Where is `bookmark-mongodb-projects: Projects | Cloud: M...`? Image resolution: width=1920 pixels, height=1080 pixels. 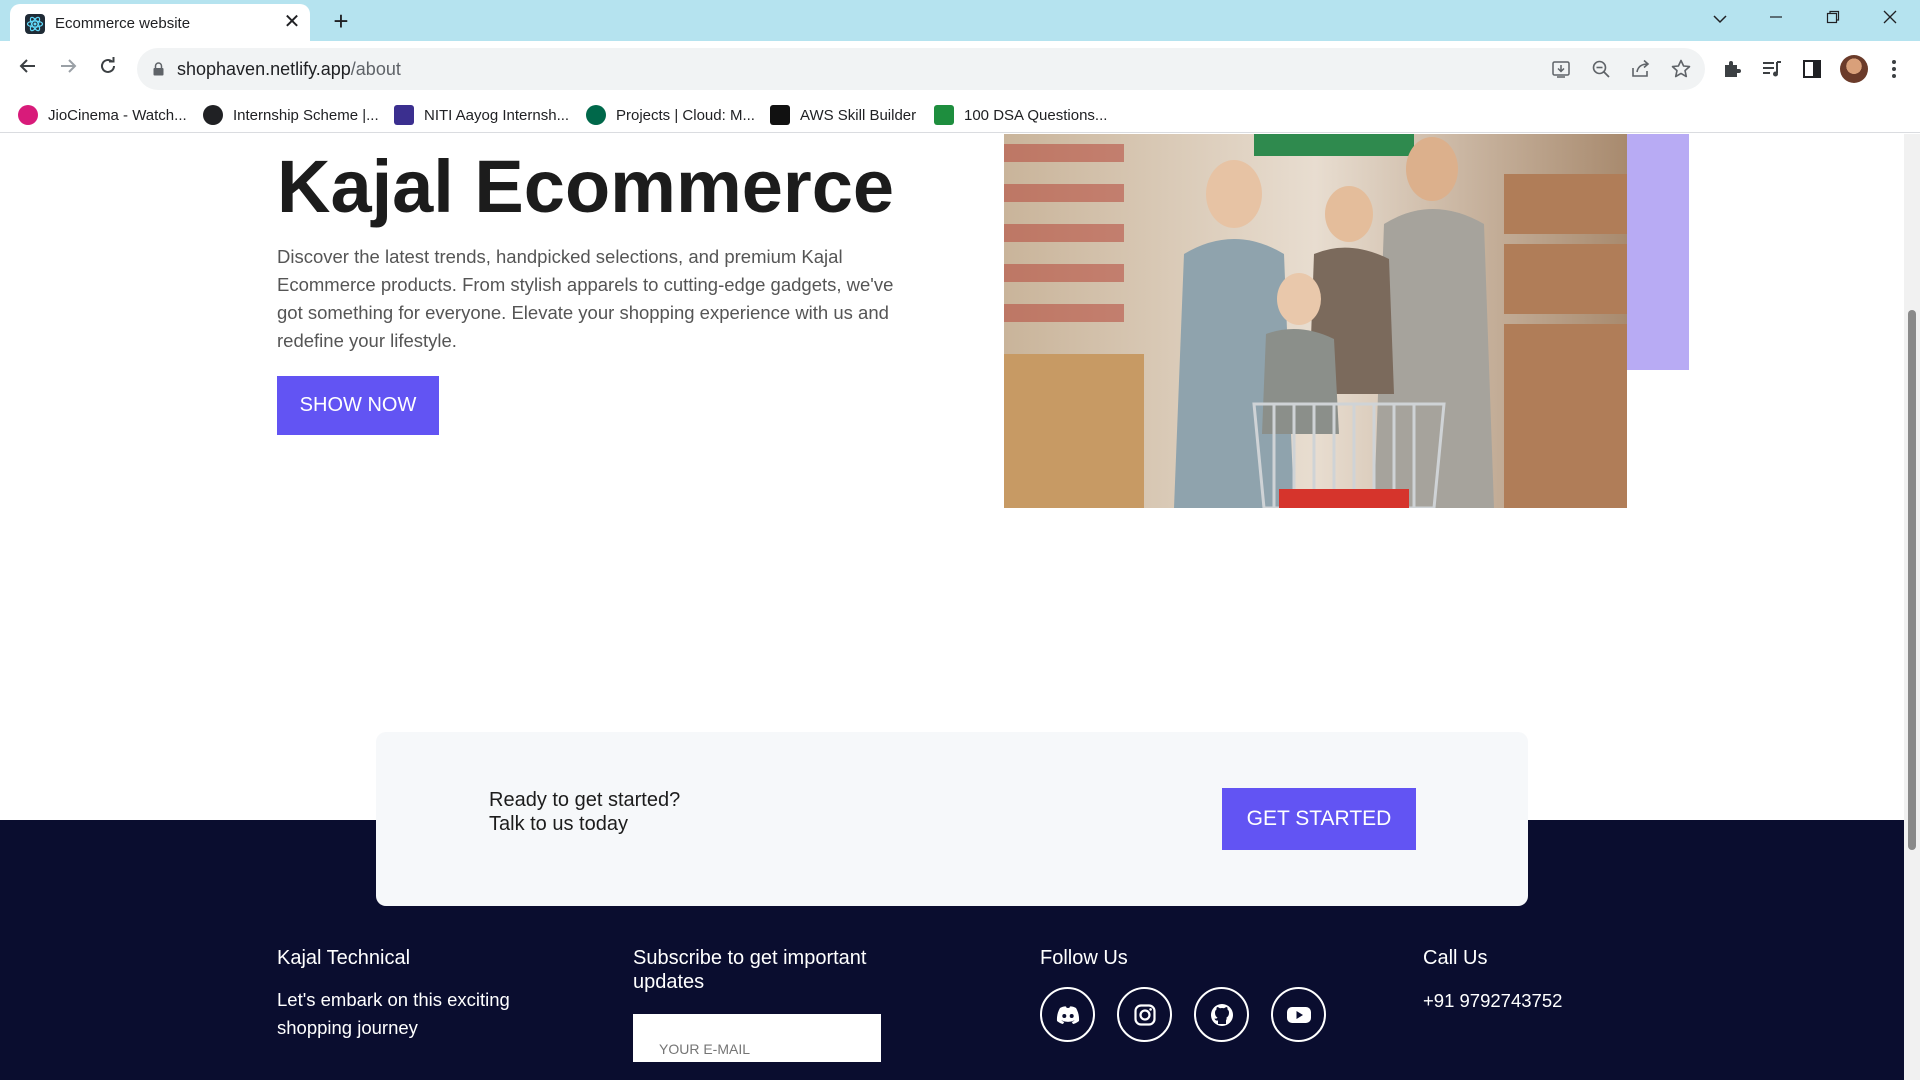
bookmark-mongodb-projects: Projects | Cloud: M... is located at coordinates (670, 115).